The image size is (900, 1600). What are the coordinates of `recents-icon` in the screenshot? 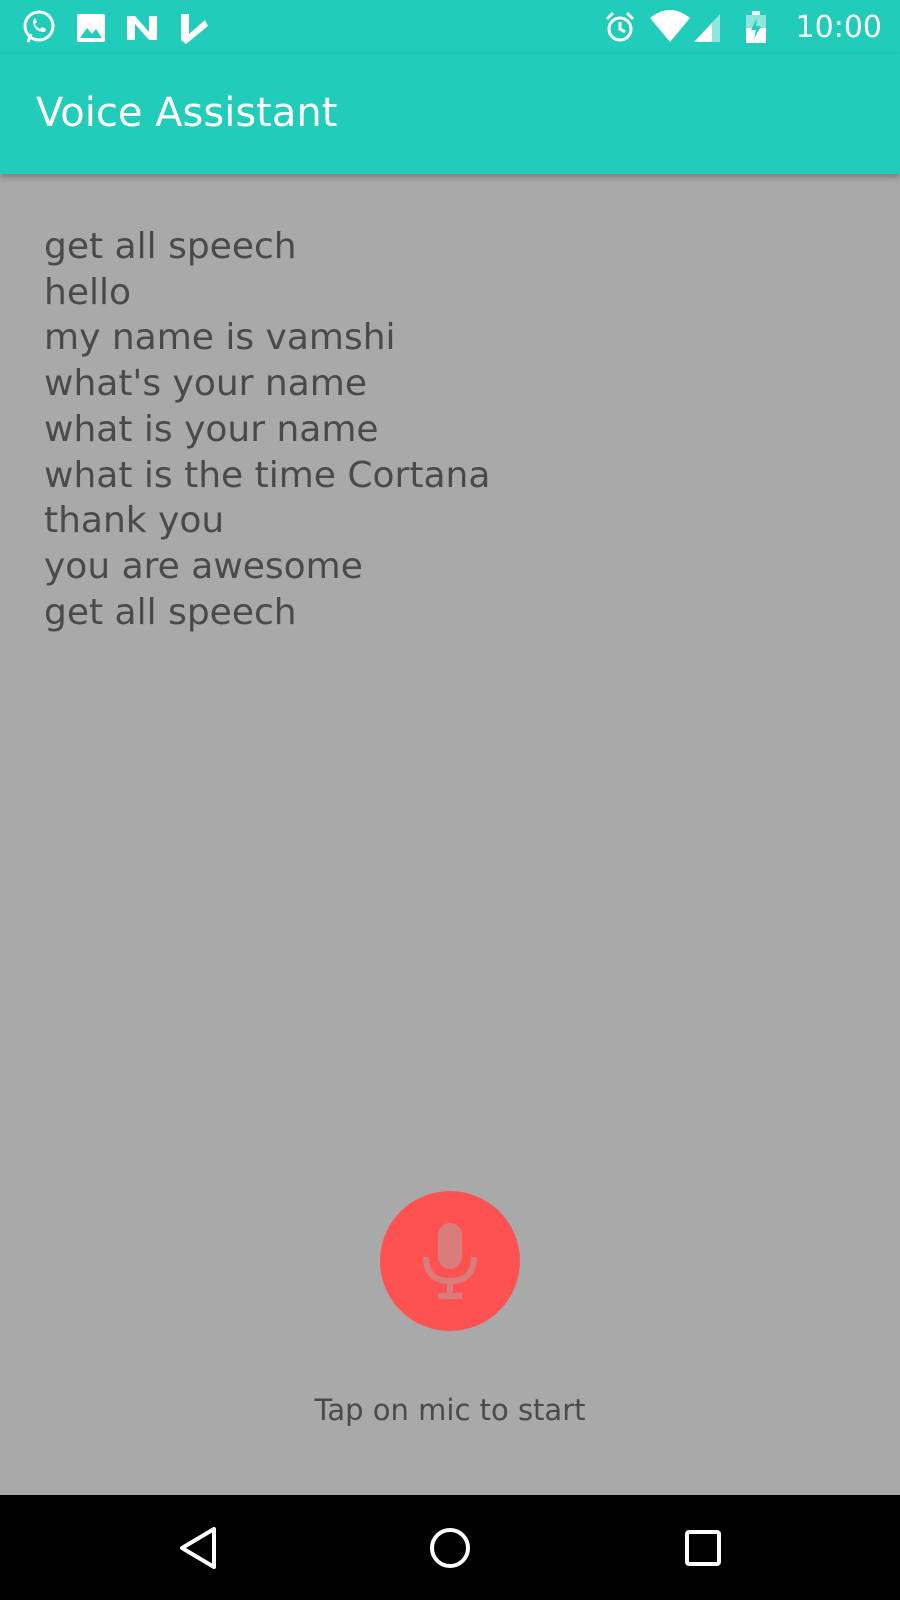 It's located at (703, 1548).